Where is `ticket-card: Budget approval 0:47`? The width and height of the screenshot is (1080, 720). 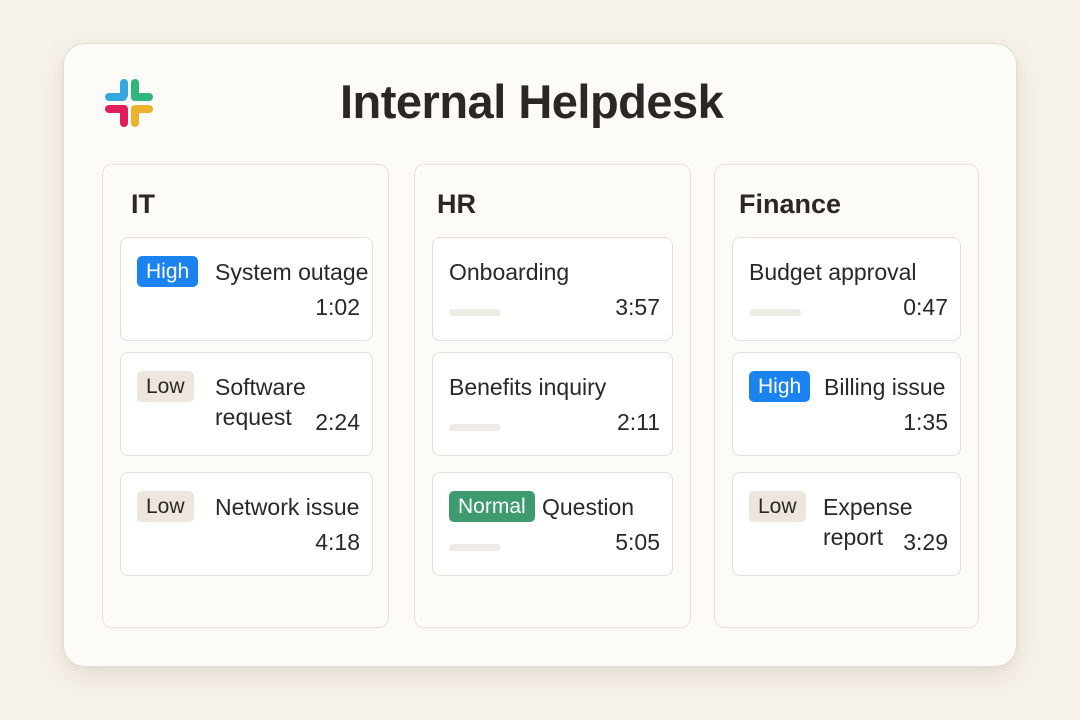
ticket-card: Budget approval 0:47 is located at coordinates (846, 289).